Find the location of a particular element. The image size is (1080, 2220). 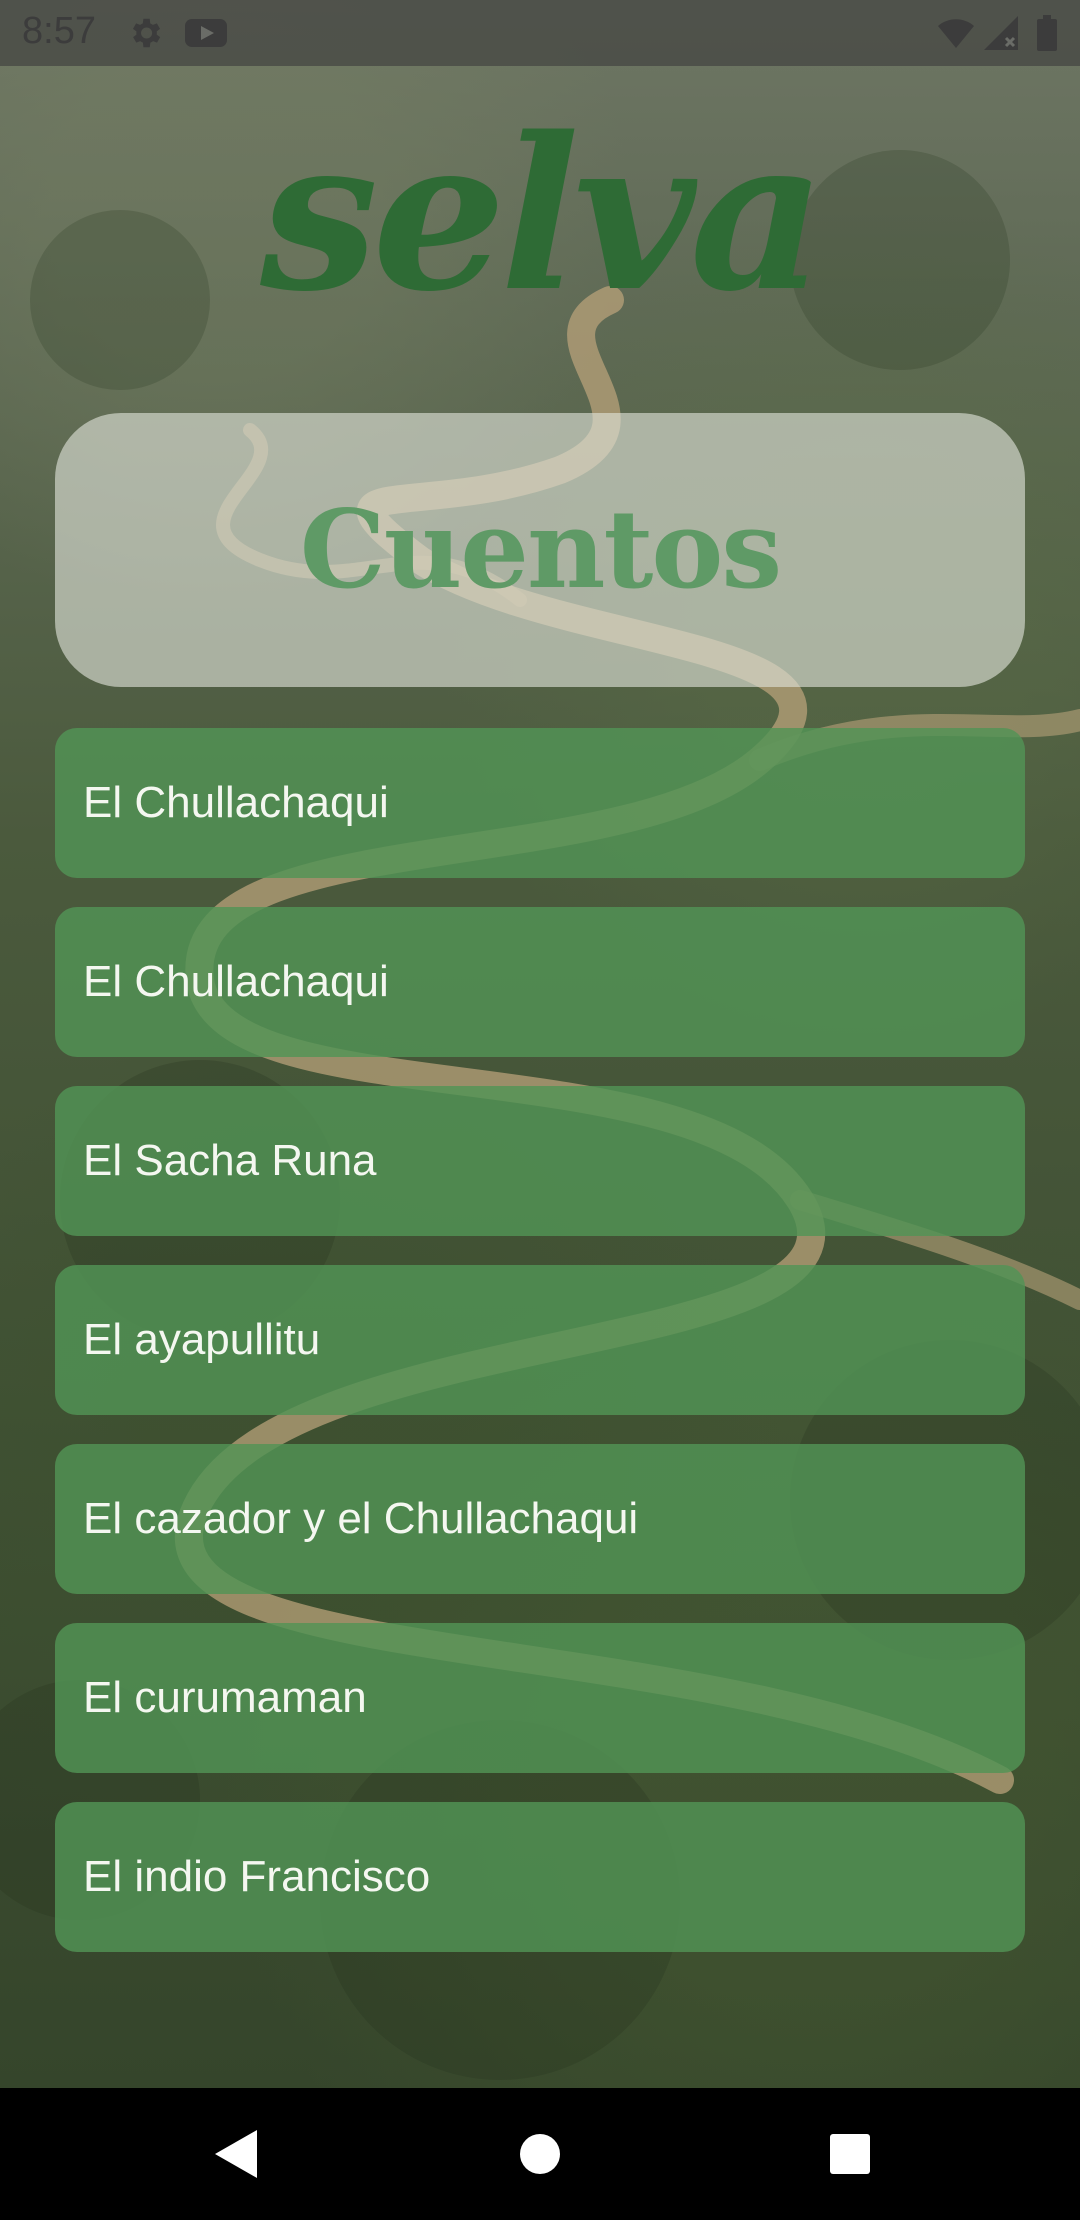

battery-icon is located at coordinates (1047, 33).